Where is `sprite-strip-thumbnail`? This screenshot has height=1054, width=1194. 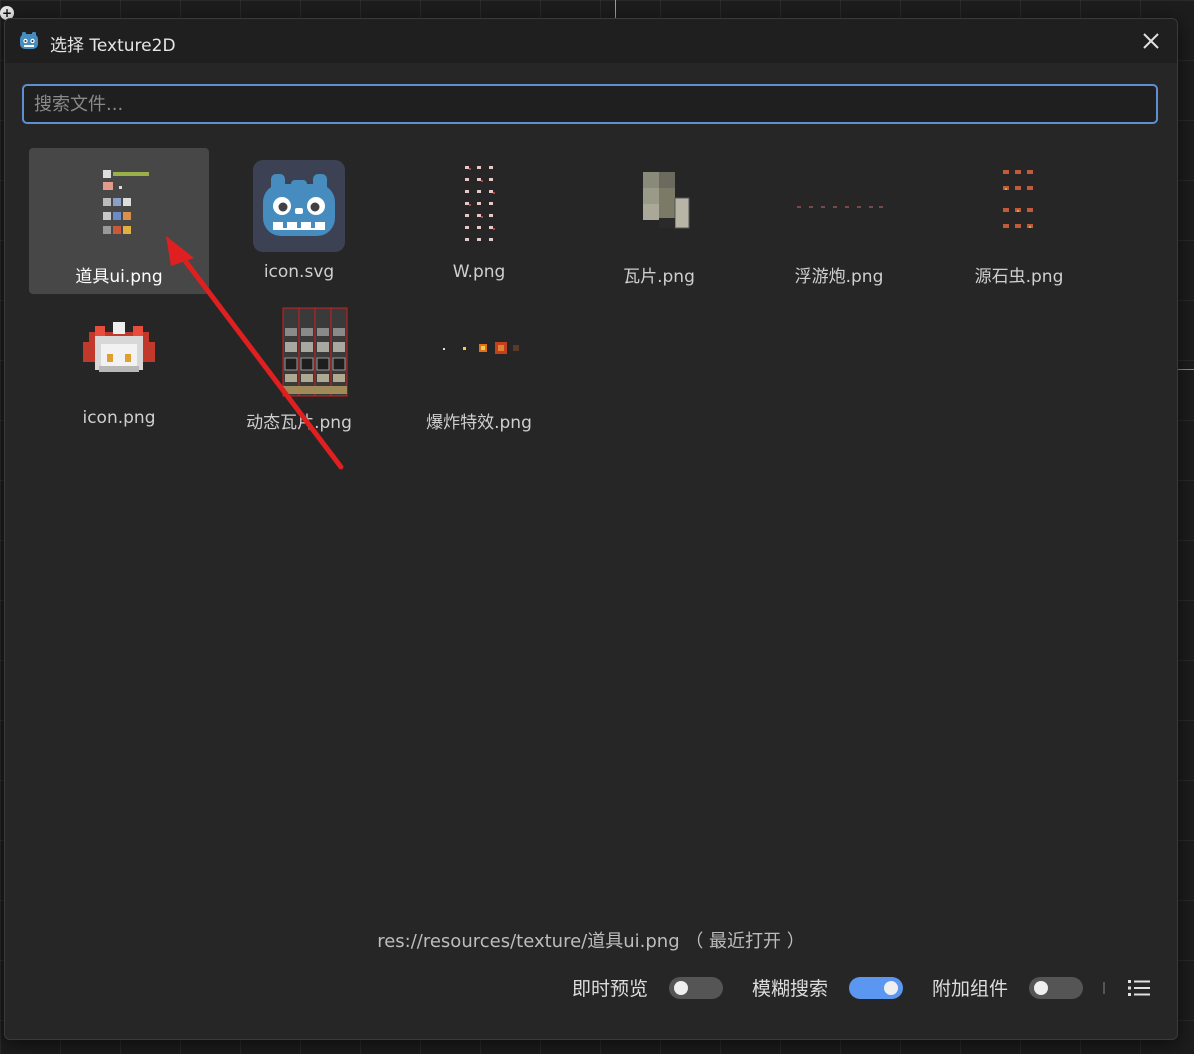
sprite-strip-thumbnail is located at coordinates (840, 207).